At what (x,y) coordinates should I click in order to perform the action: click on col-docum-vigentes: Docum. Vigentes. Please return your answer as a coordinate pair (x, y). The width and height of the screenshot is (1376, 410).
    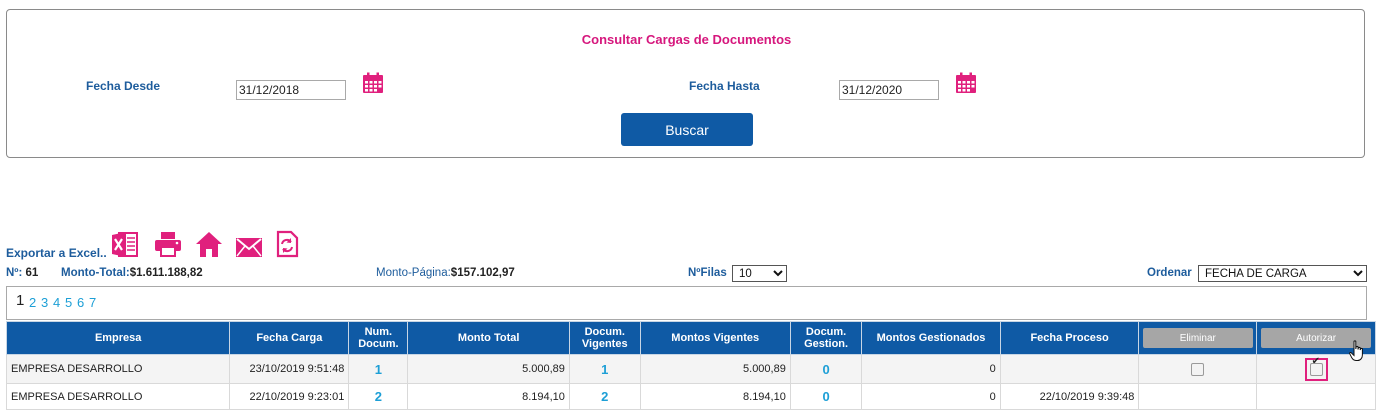
    Looking at the image, I should click on (604, 338).